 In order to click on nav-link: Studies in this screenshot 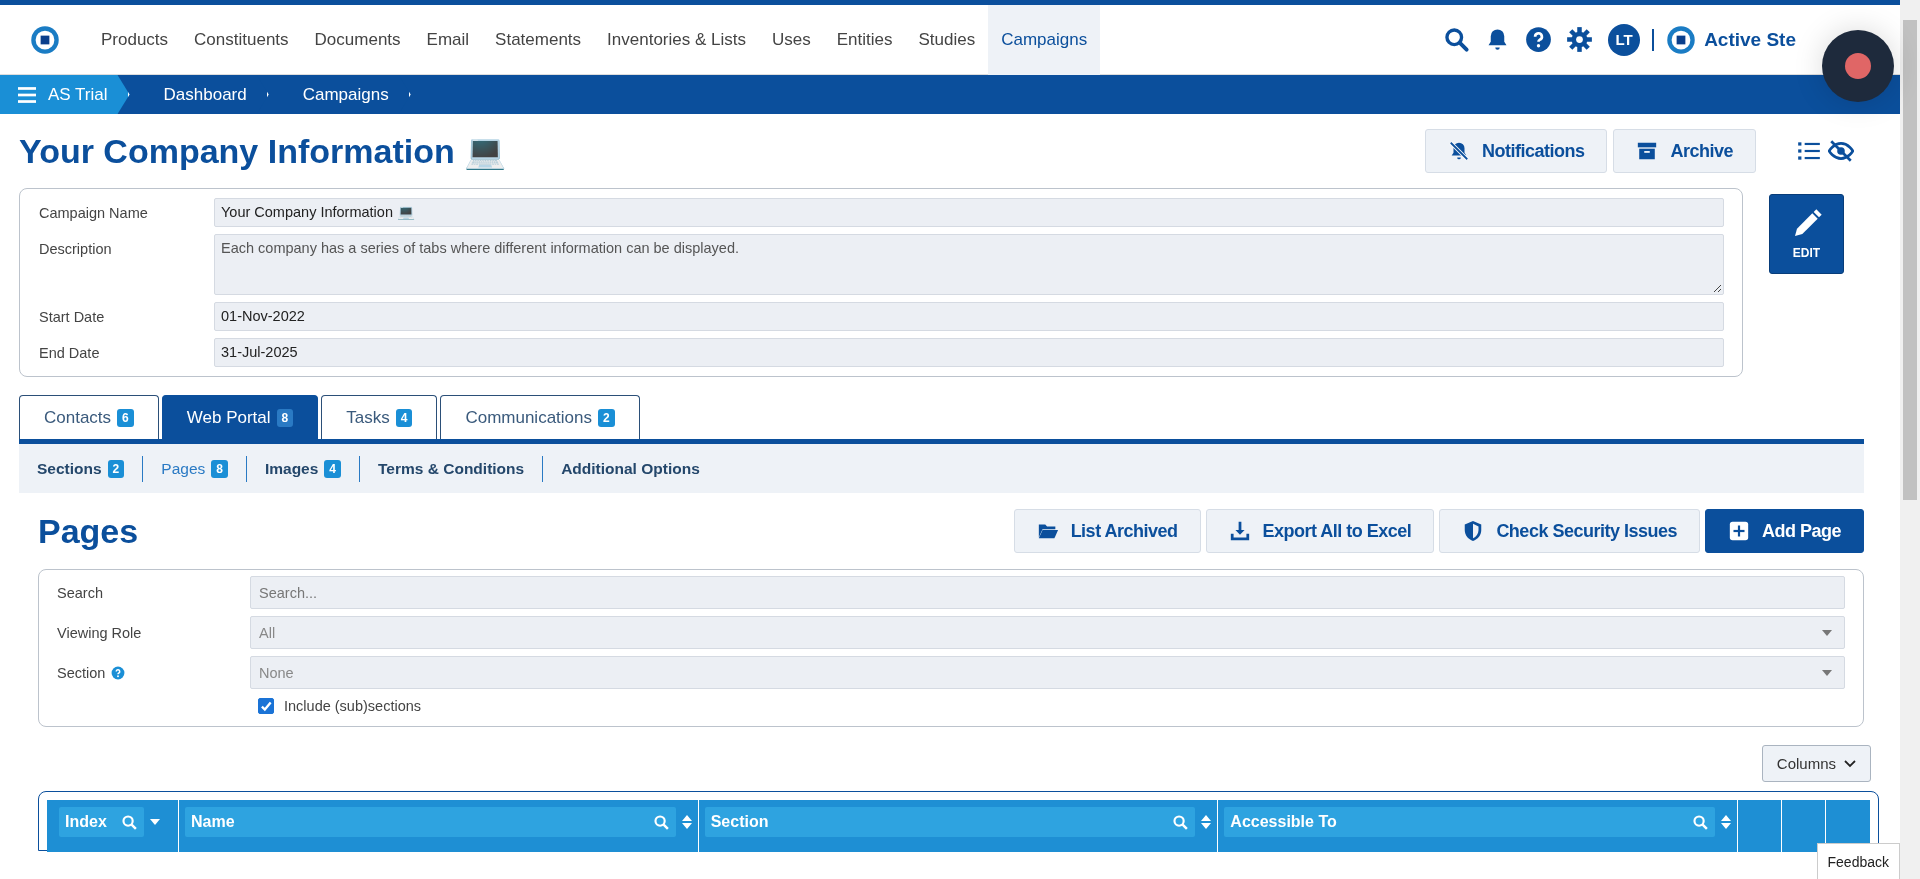, I will do `click(947, 39)`.